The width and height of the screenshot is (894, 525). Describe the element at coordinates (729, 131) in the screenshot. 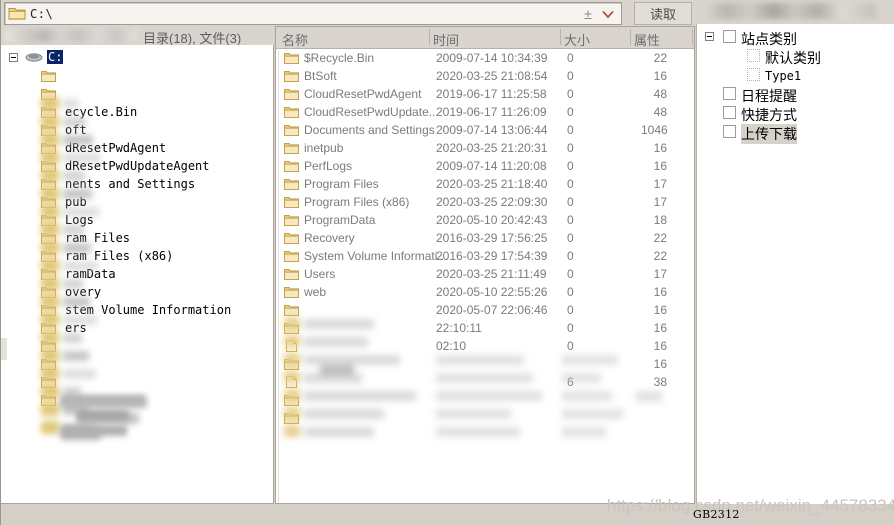

I see `upload-download-icon` at that location.